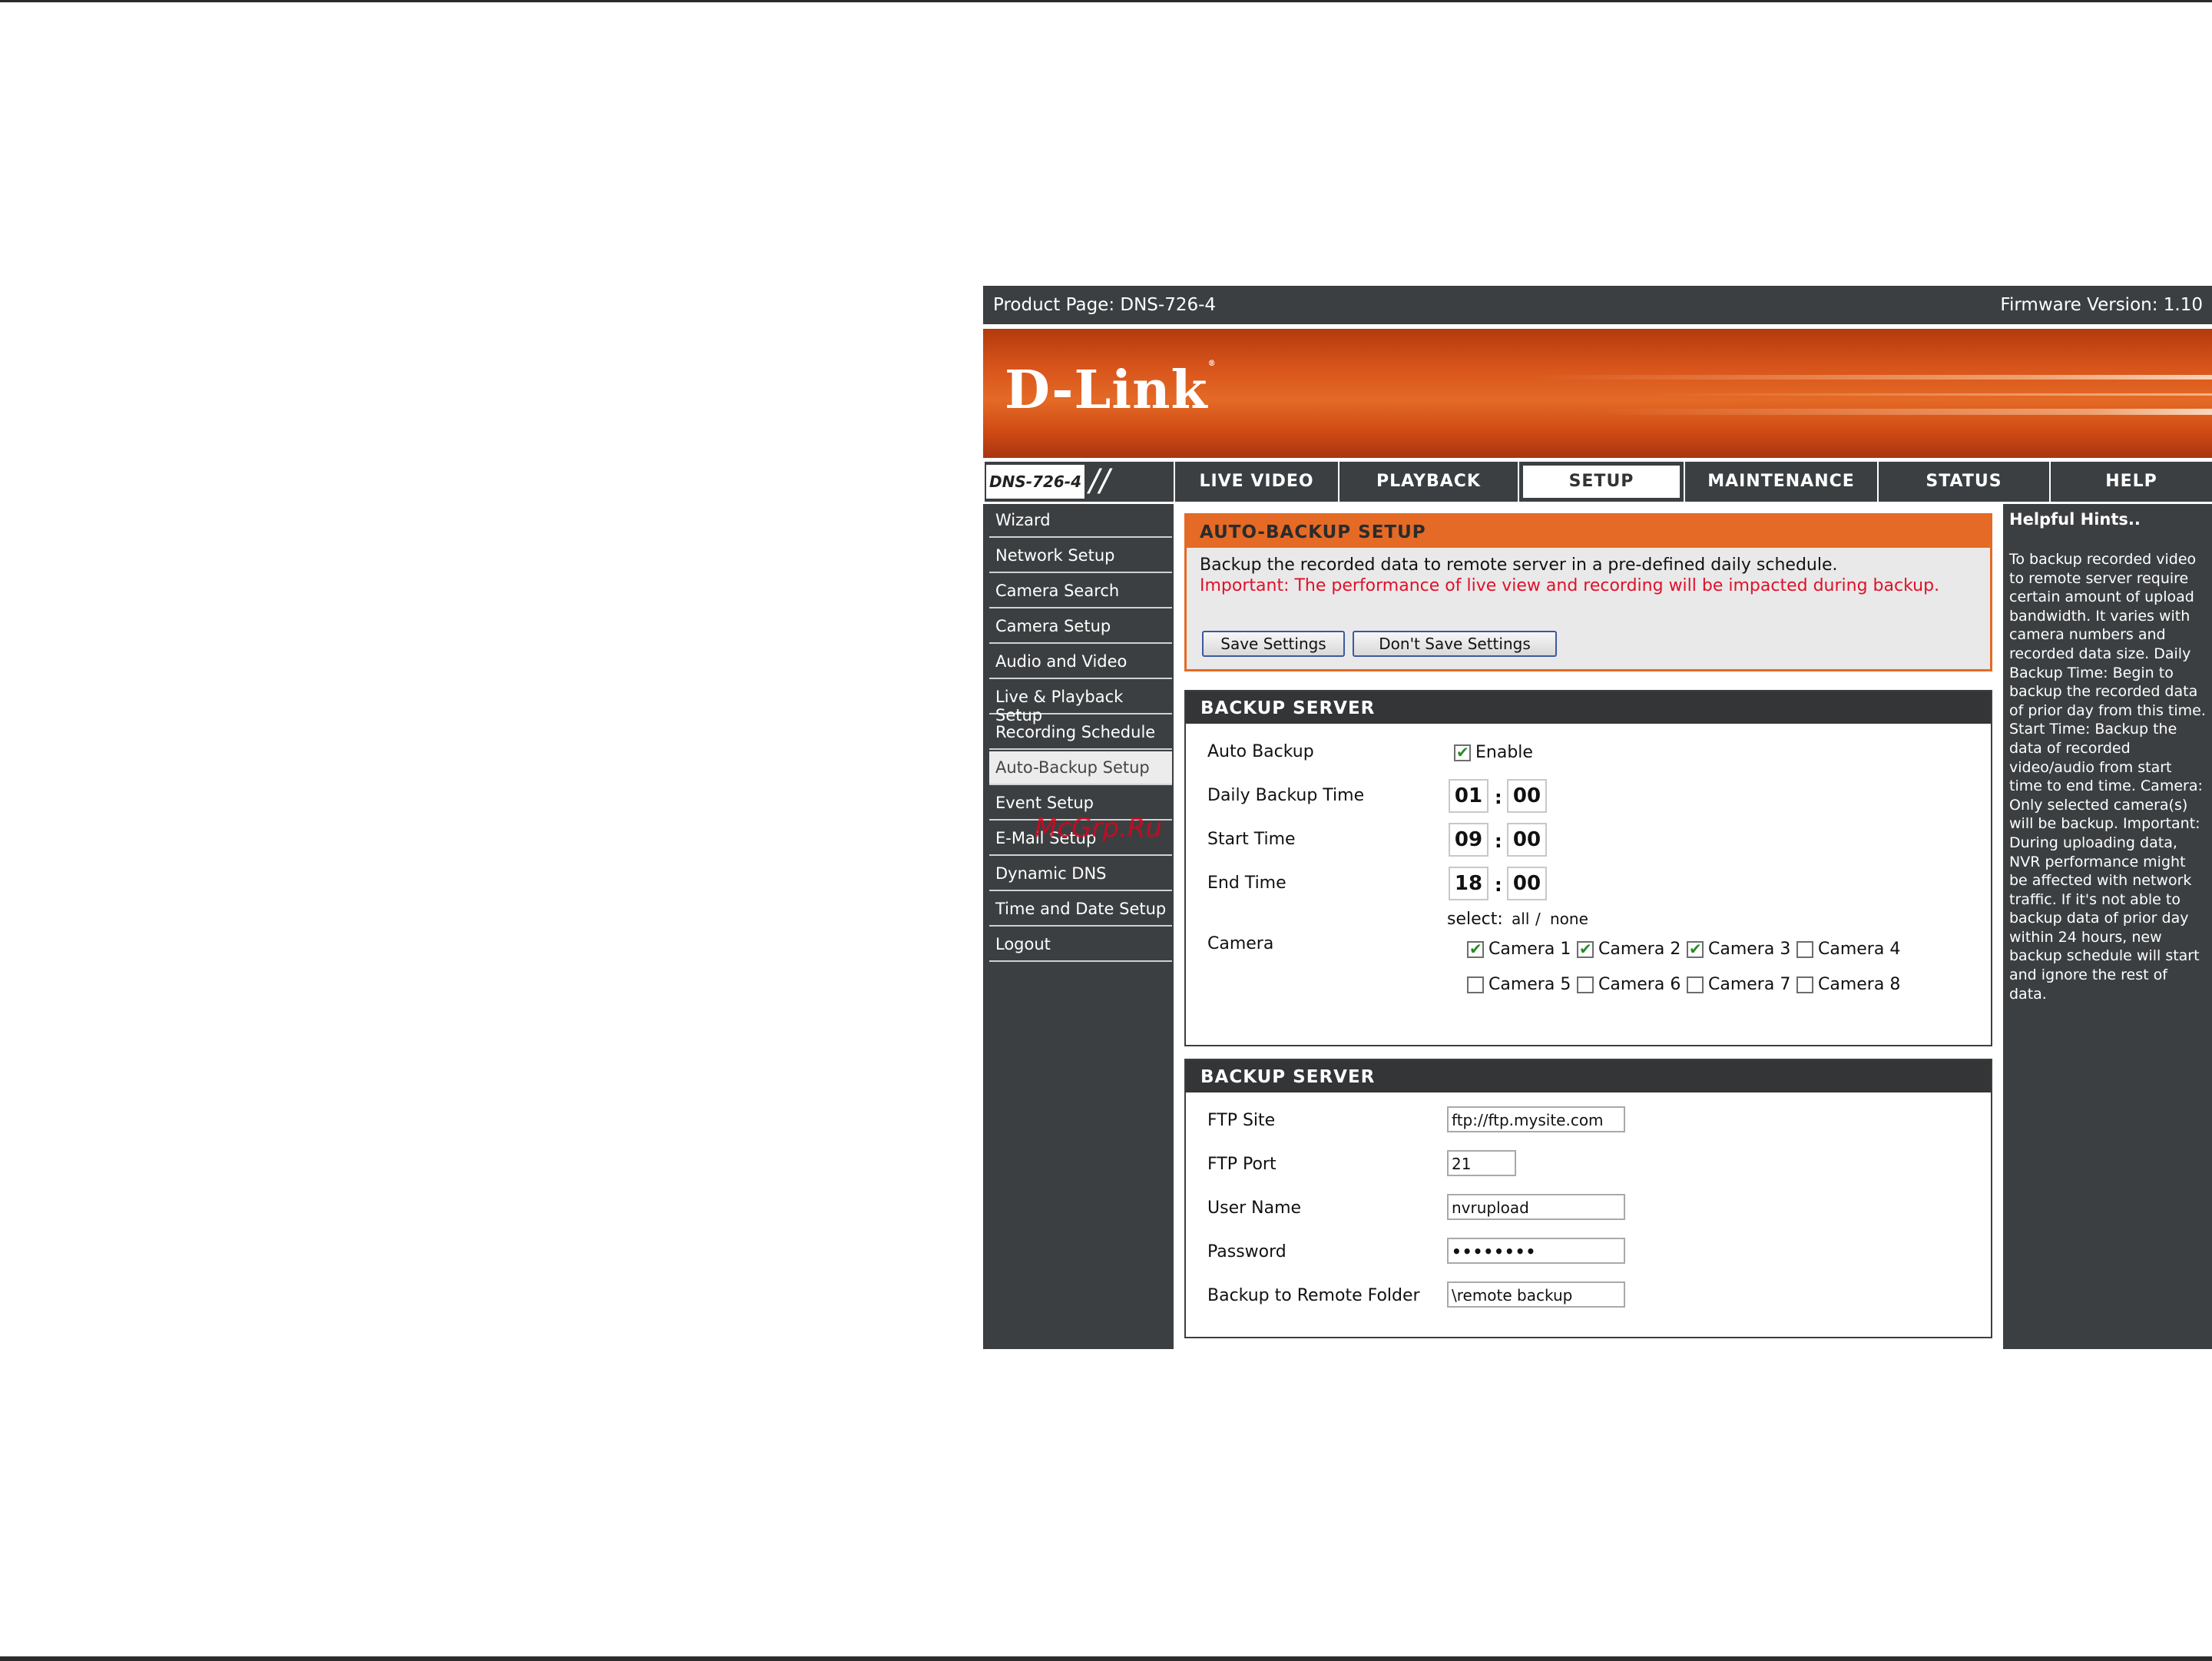 The width and height of the screenshot is (2212, 1661). What do you see at coordinates (2131, 482) in the screenshot?
I see `tab-help: HELP` at bounding box center [2131, 482].